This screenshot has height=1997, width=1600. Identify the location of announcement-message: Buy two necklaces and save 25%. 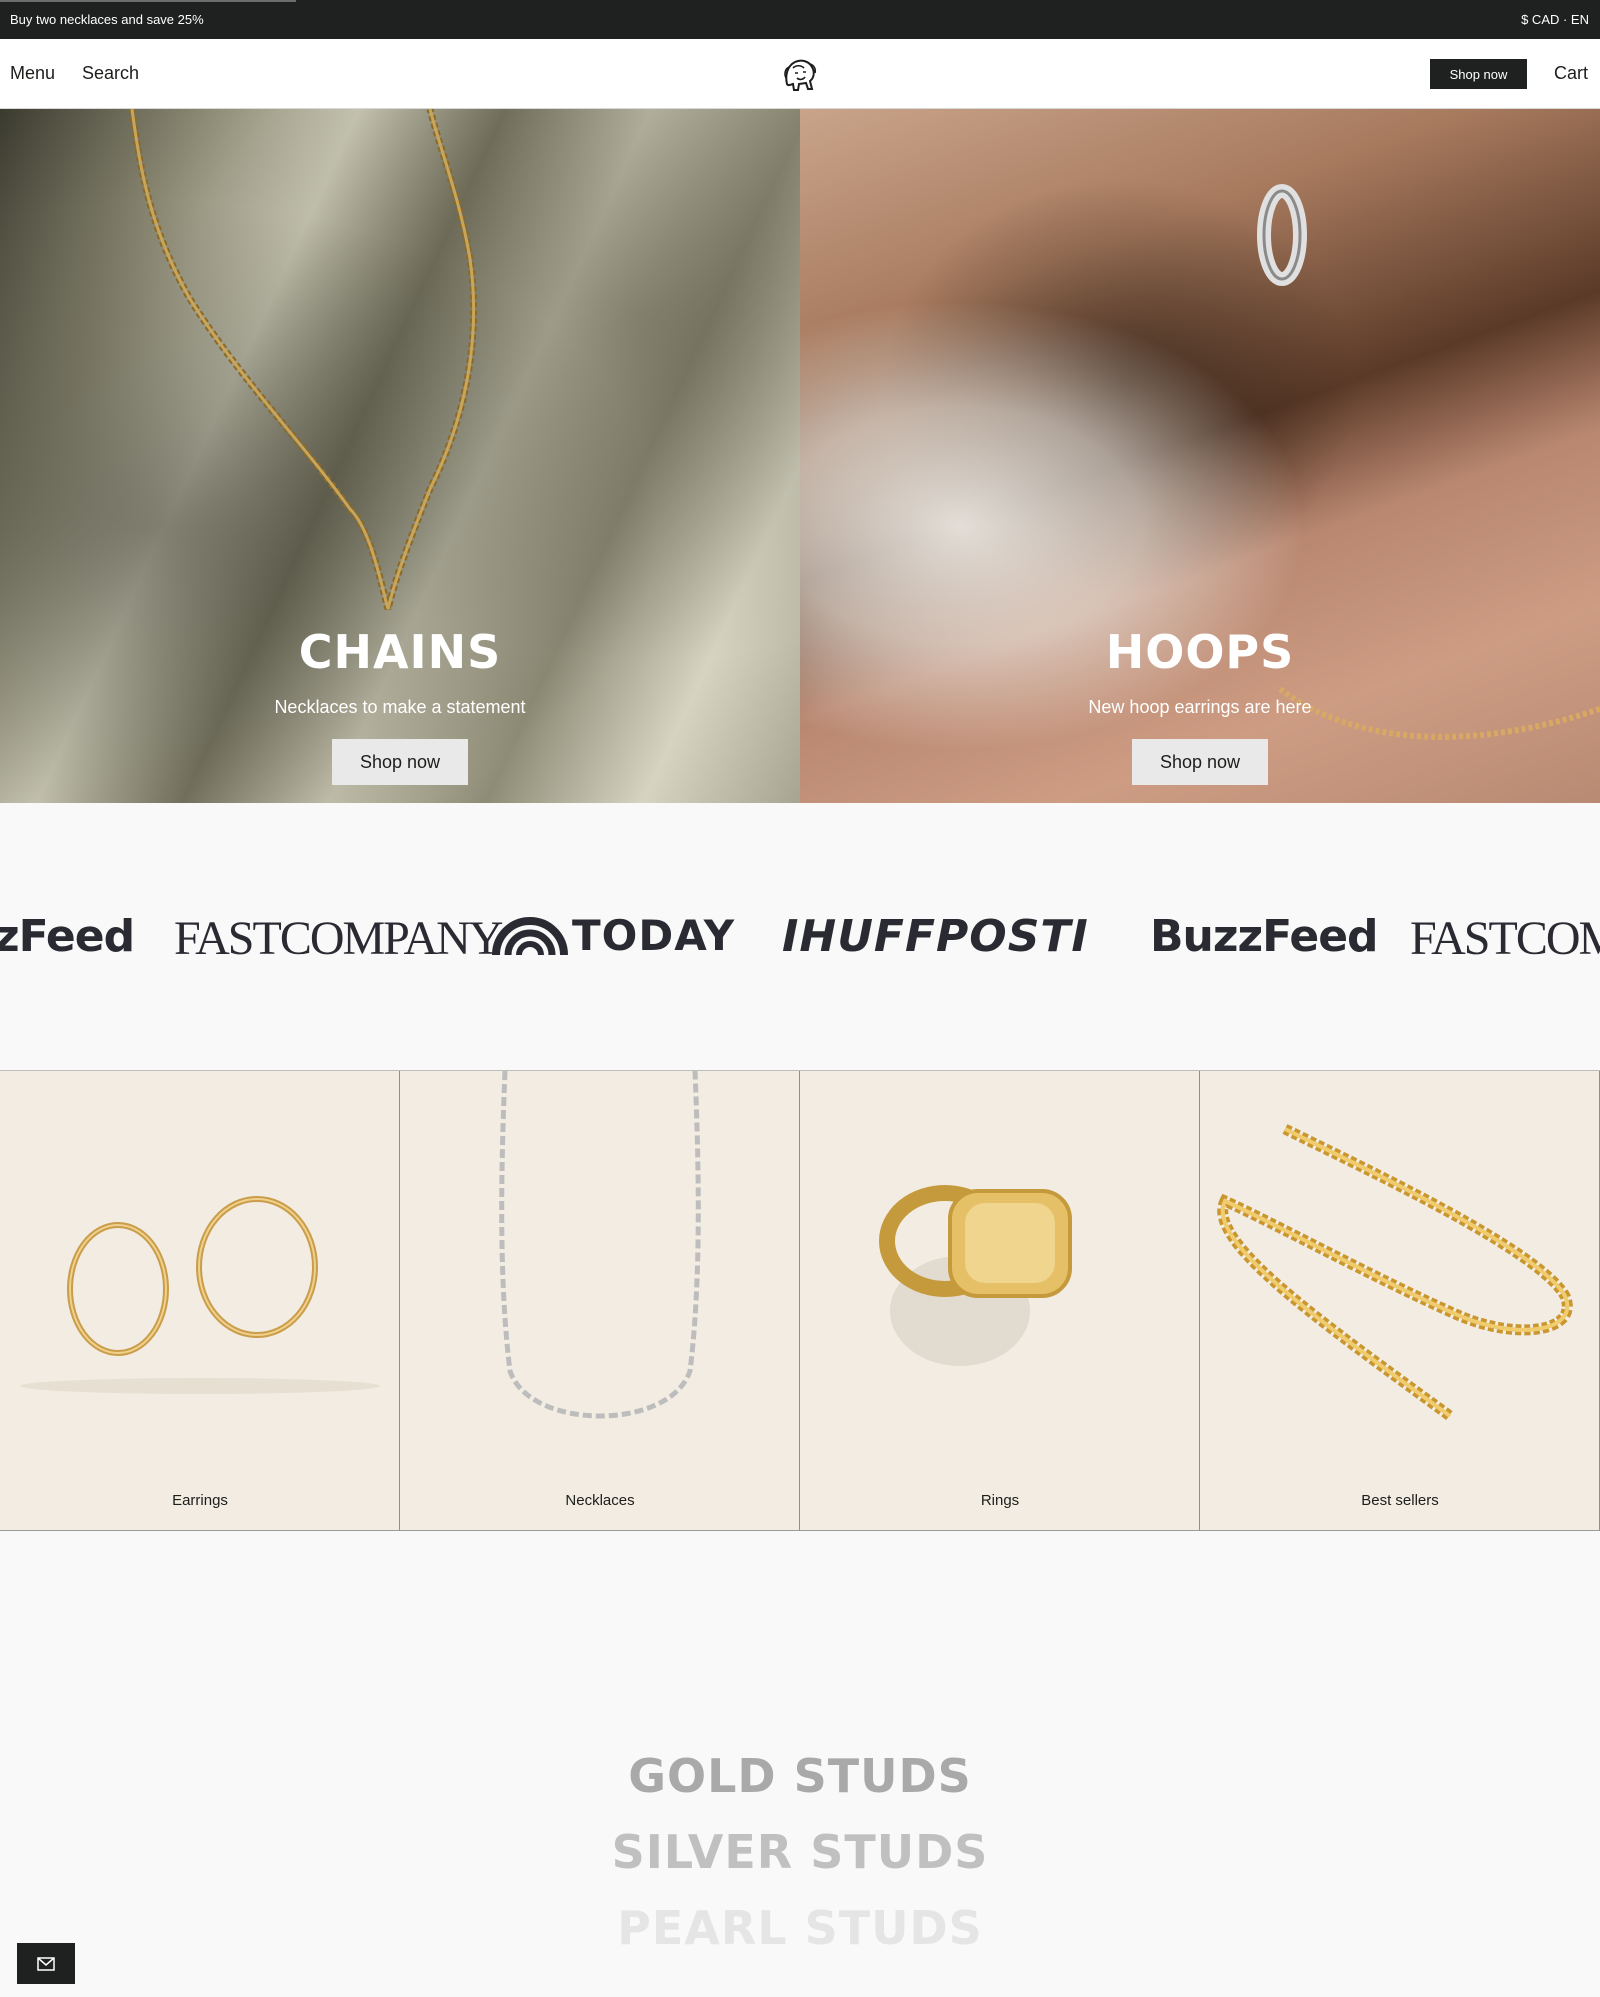
(107, 19).